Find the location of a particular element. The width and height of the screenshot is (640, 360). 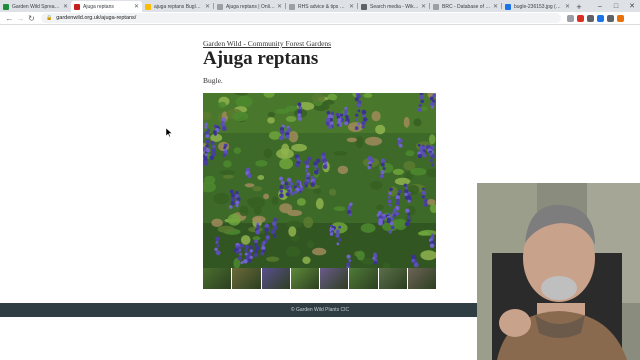

photo-thumbnail-strip is located at coordinates (319, 278).